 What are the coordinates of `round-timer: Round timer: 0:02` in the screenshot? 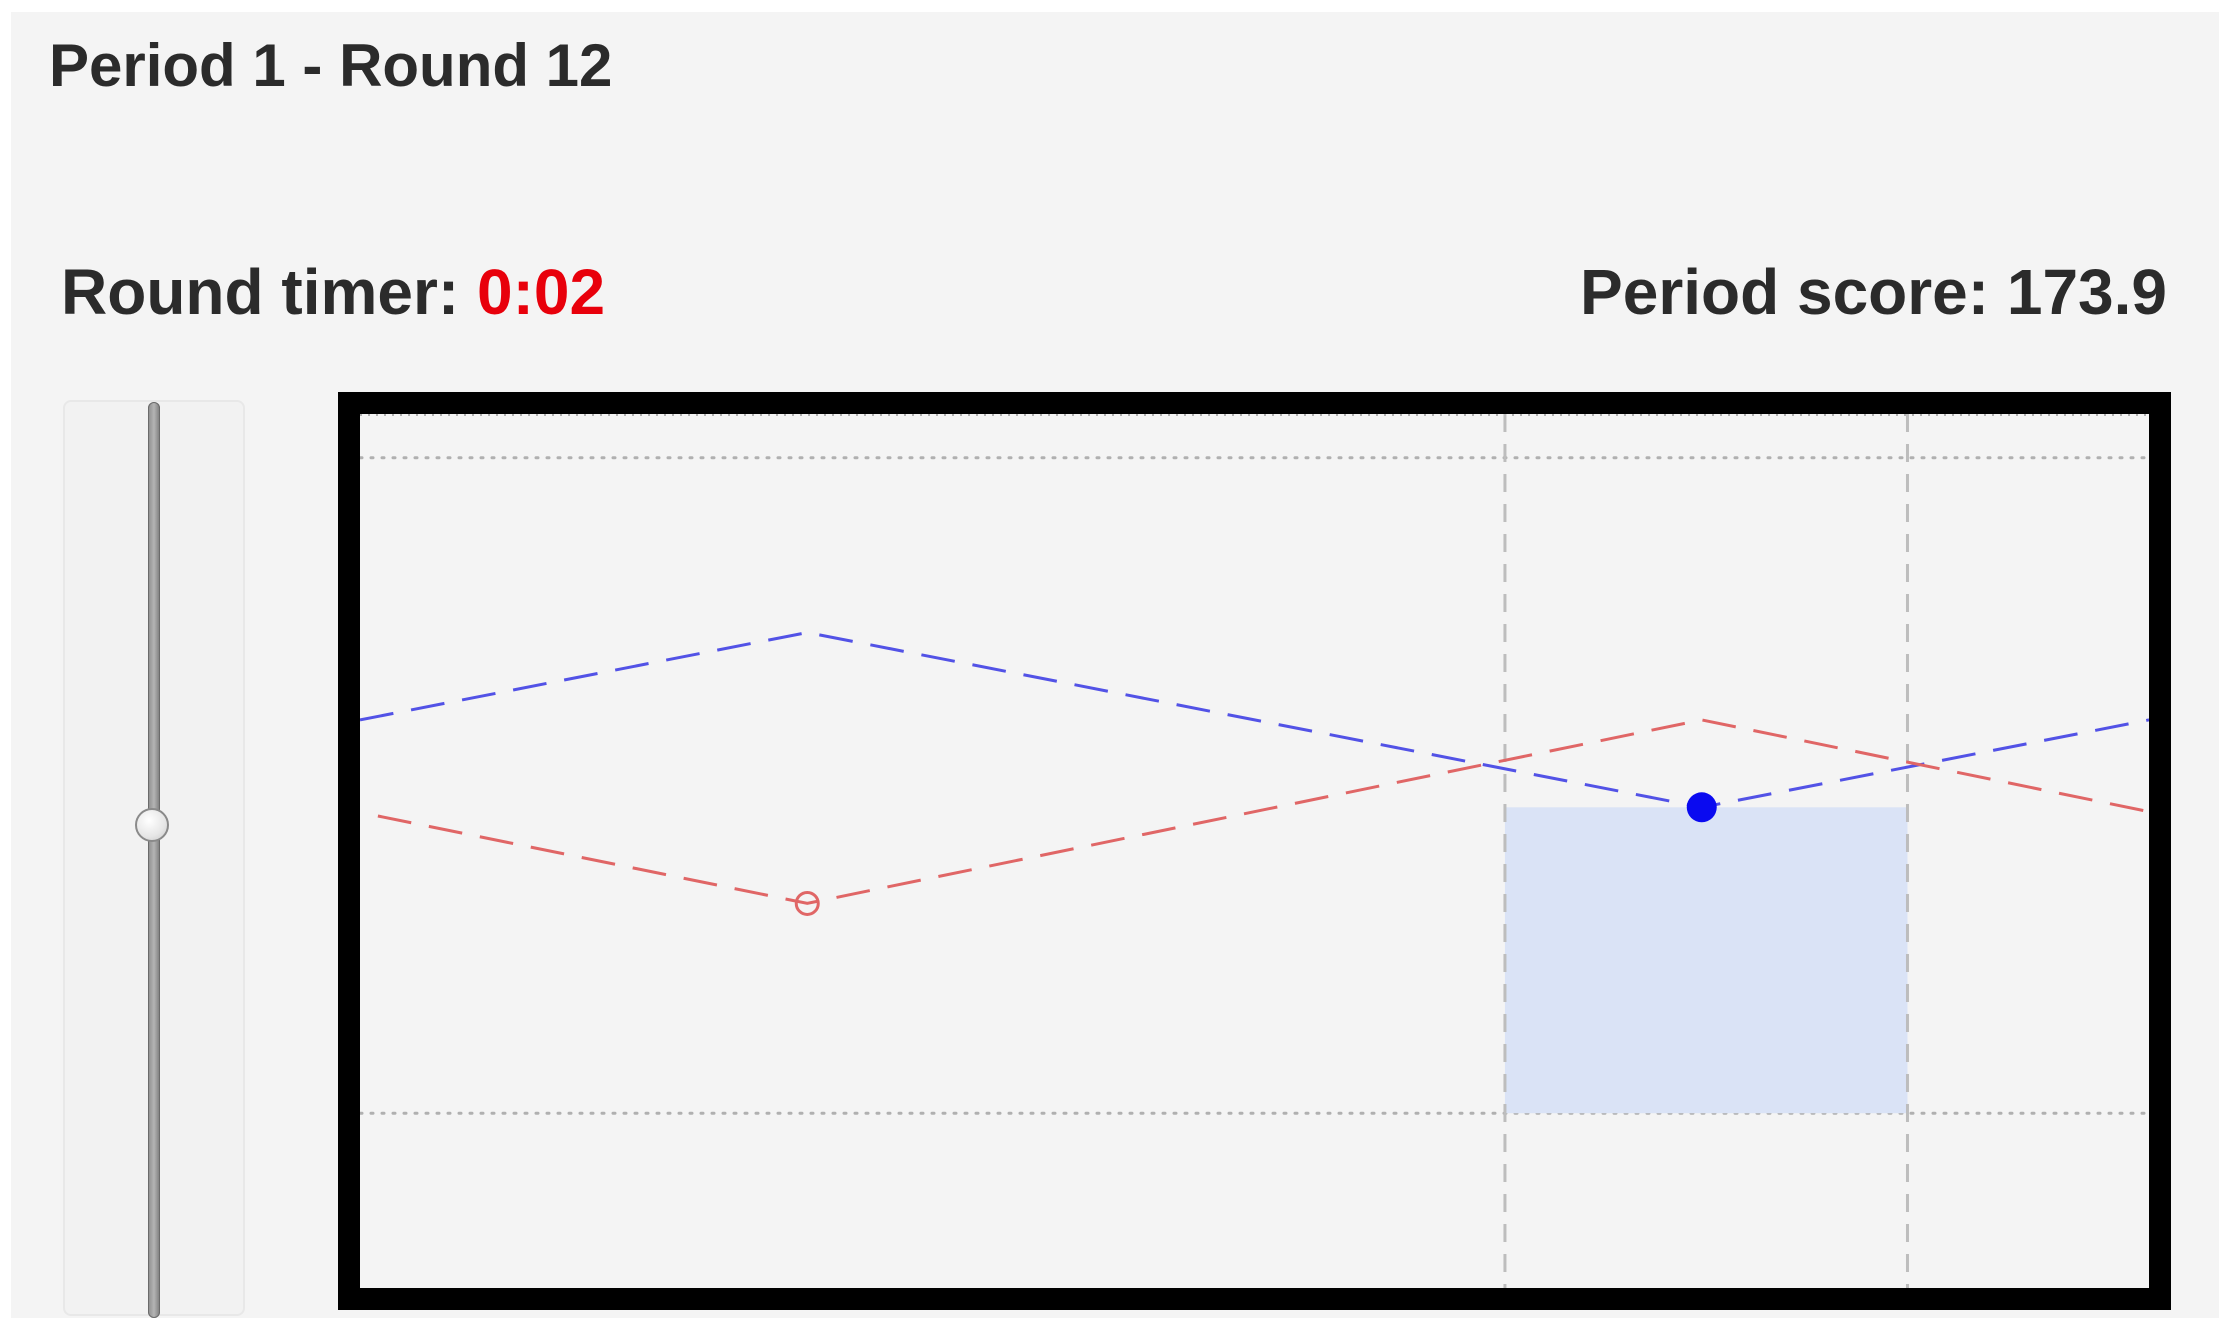 It's located at (333, 292).